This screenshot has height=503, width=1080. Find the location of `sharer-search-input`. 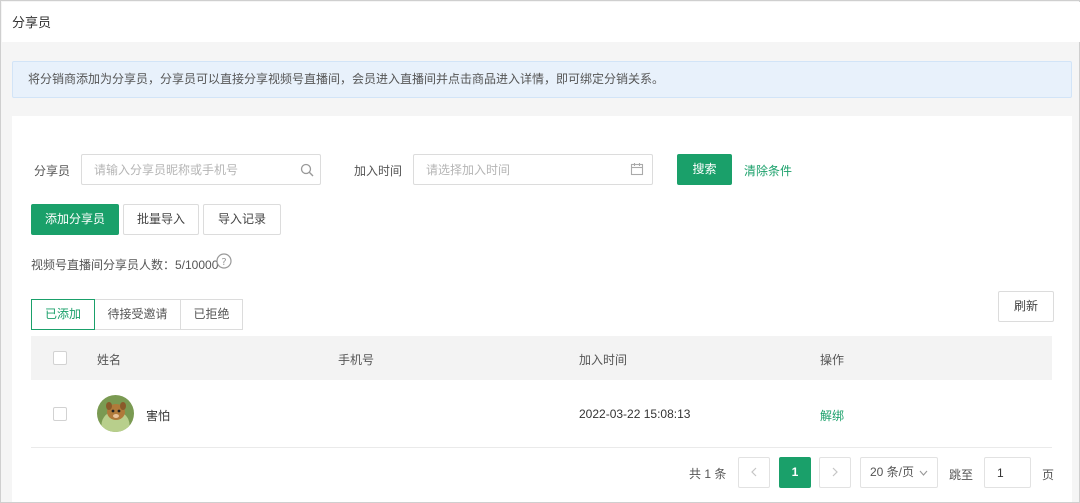

sharer-search-input is located at coordinates (201, 169).